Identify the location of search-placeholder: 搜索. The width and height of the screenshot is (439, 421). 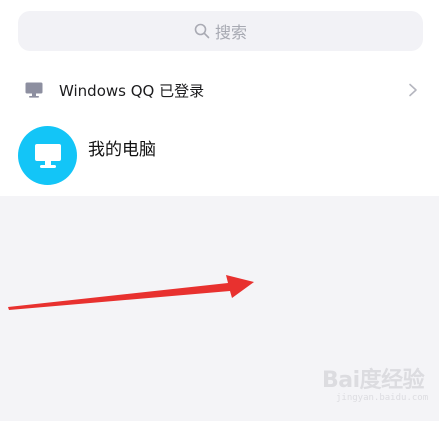
(230, 32).